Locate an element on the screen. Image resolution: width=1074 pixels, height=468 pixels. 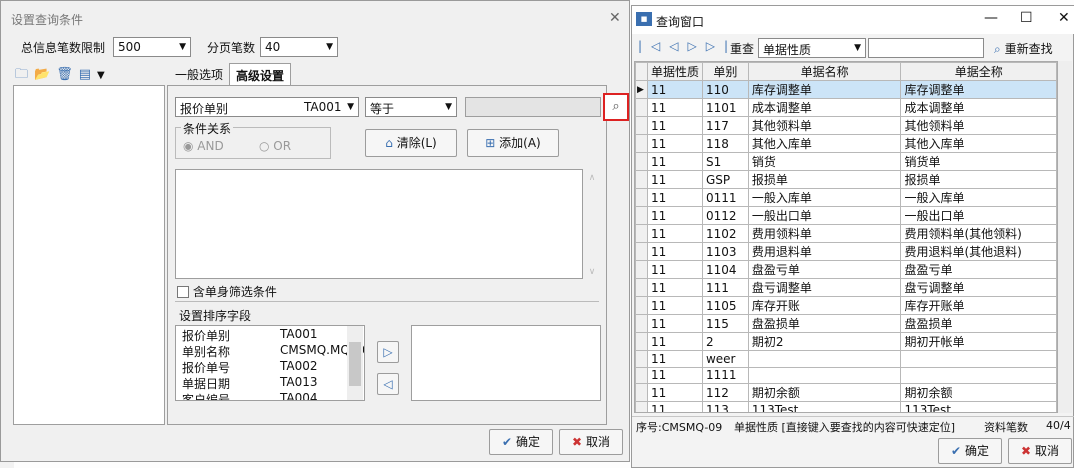
next-icon: ▷ is located at coordinates (697, 46).